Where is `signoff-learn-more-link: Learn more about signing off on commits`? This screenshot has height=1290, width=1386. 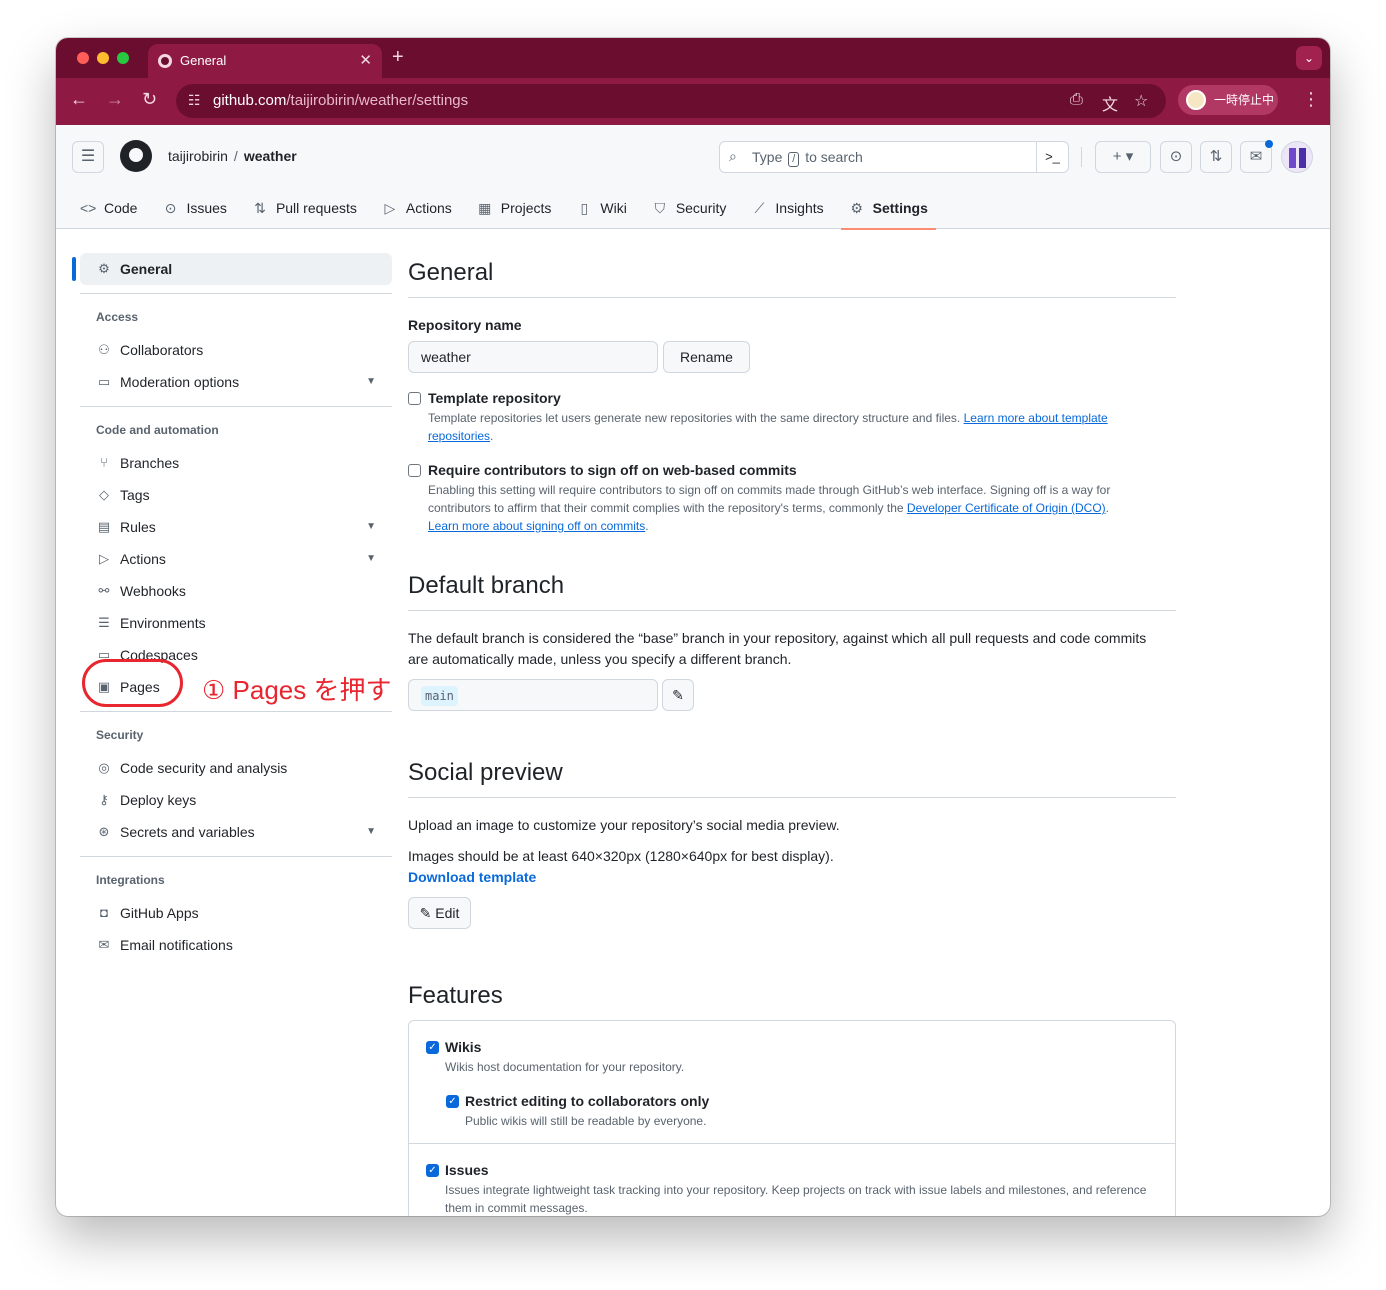
signoff-learn-more-link: Learn more about signing off on commits is located at coordinates (536, 526).